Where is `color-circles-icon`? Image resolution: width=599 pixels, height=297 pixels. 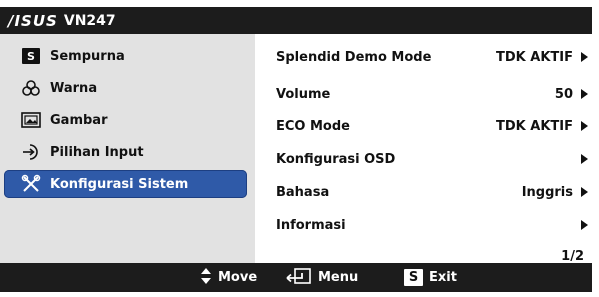
color-circles-icon is located at coordinates (31, 88).